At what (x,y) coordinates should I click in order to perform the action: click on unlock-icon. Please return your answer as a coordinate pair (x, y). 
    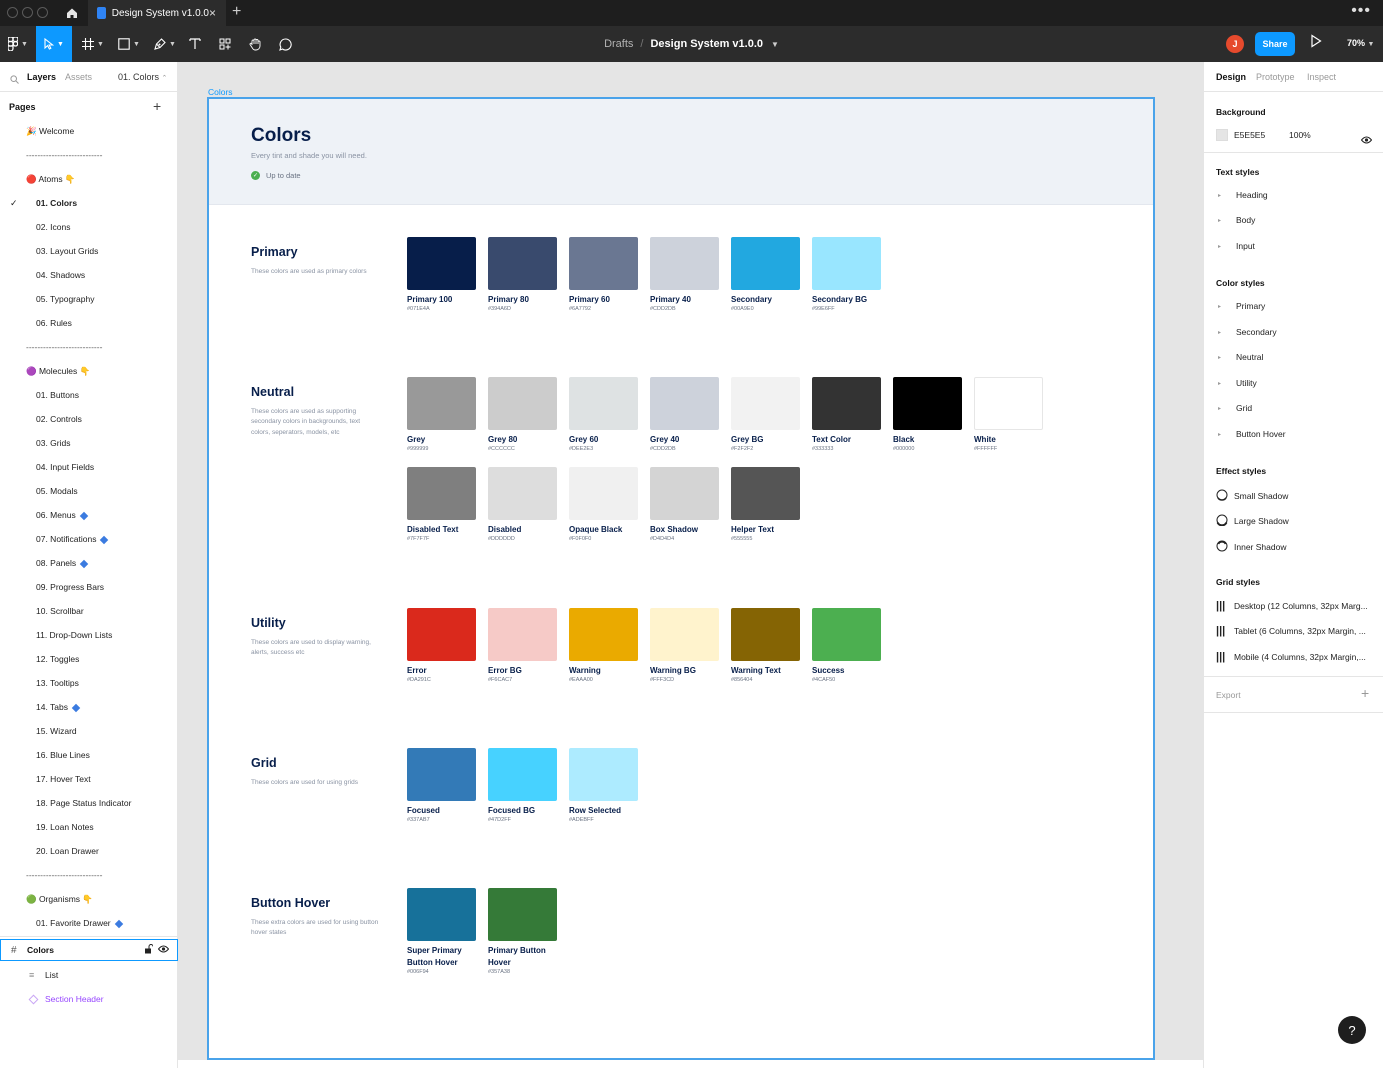
    Looking at the image, I should click on (149, 950).